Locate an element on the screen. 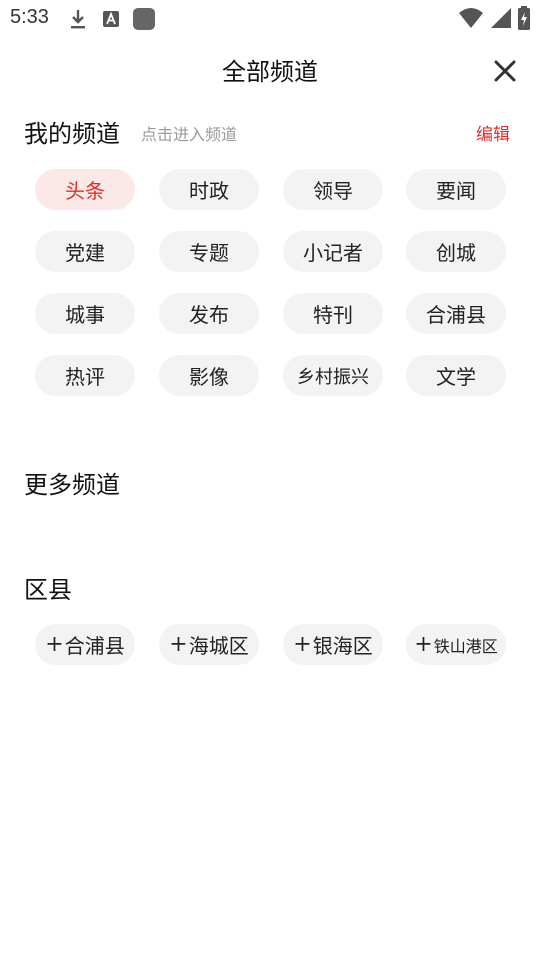  channel-chip-label: 党建 is located at coordinates (85, 253).